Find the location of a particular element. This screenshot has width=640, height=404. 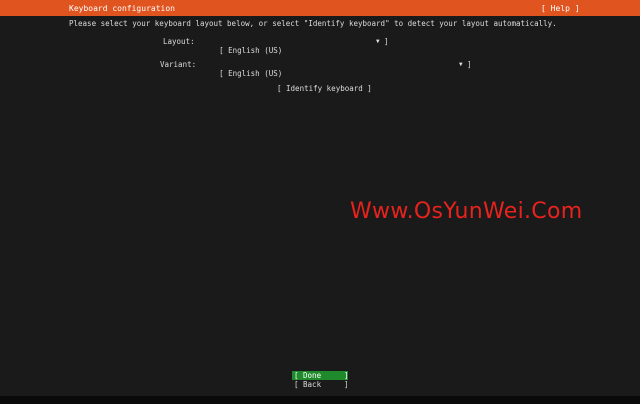

variant-select: [ English (US) ▼ ] is located at coordinates (336, 69).